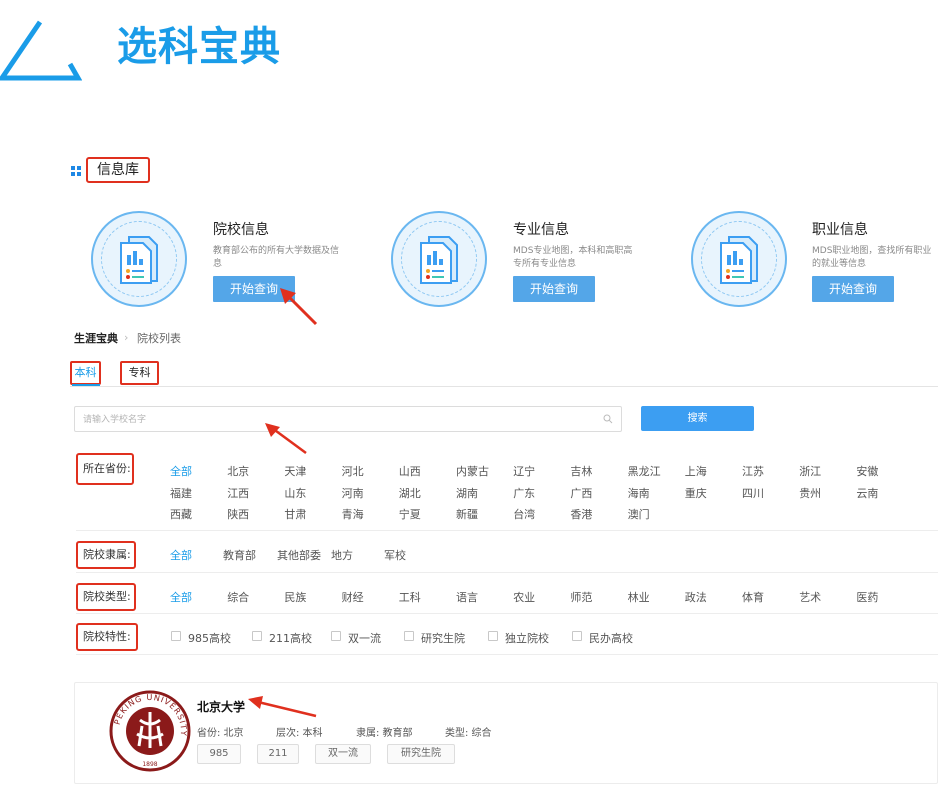  Describe the element at coordinates (639, 597) in the screenshot. I see `type-option: 林业` at that location.